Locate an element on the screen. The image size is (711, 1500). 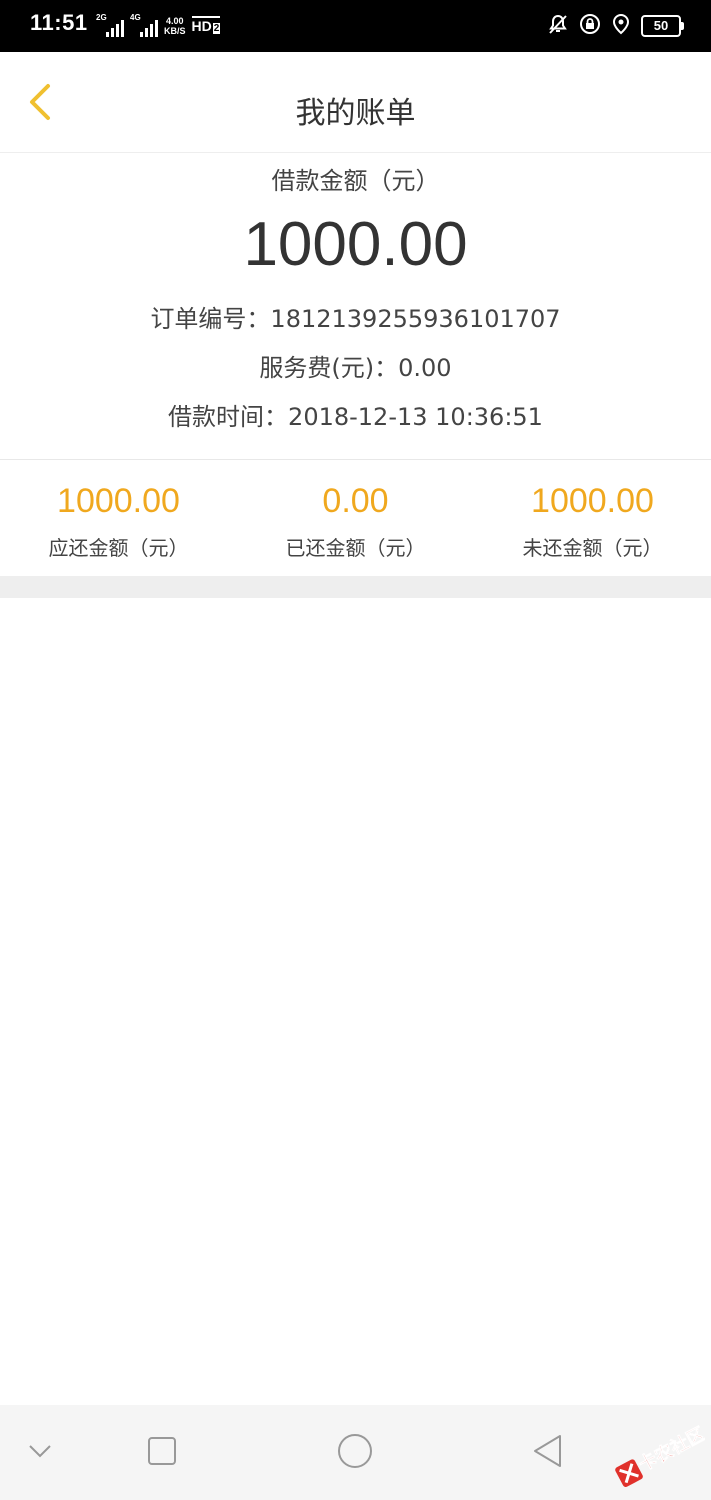
page-header: 我的账单 is located at coordinates (355, 102).